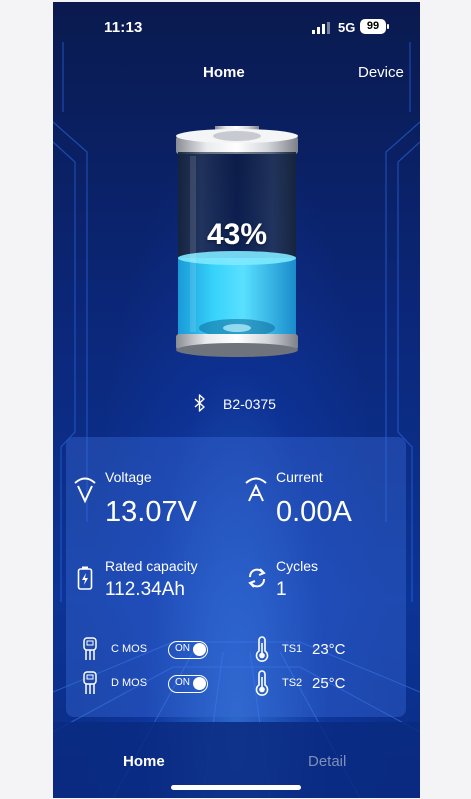  Describe the element at coordinates (329, 649) in the screenshot. I see `ts1-value: 23°C` at that location.